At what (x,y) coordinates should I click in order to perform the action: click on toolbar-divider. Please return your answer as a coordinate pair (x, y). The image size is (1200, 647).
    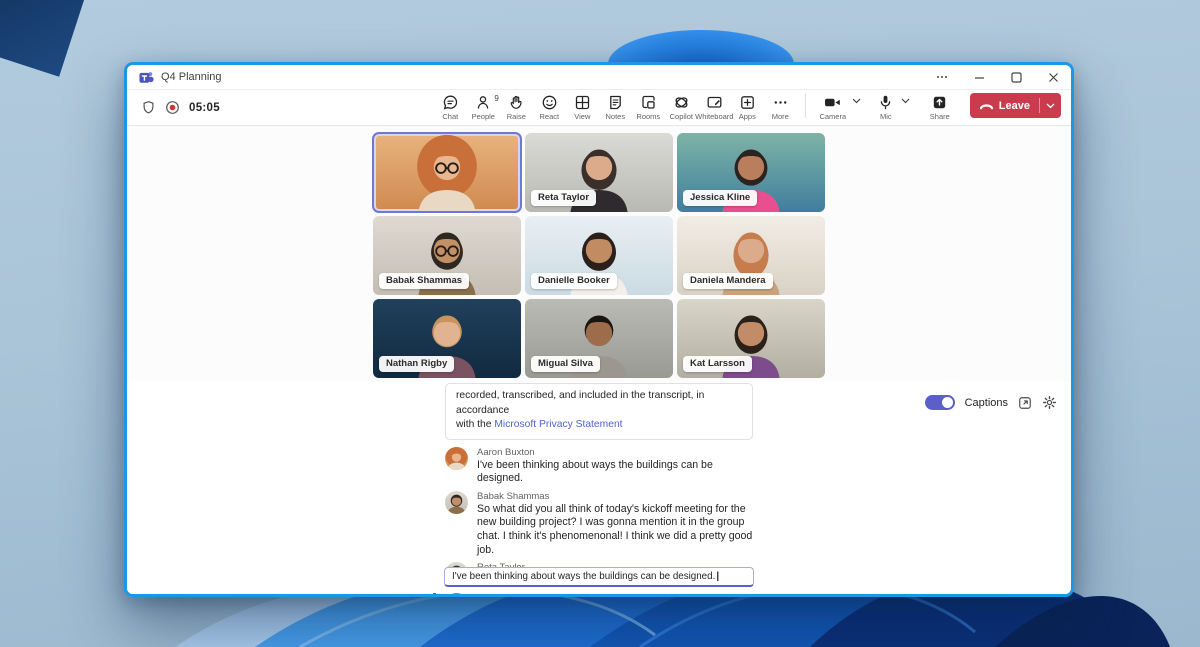
    Looking at the image, I should click on (805, 105).